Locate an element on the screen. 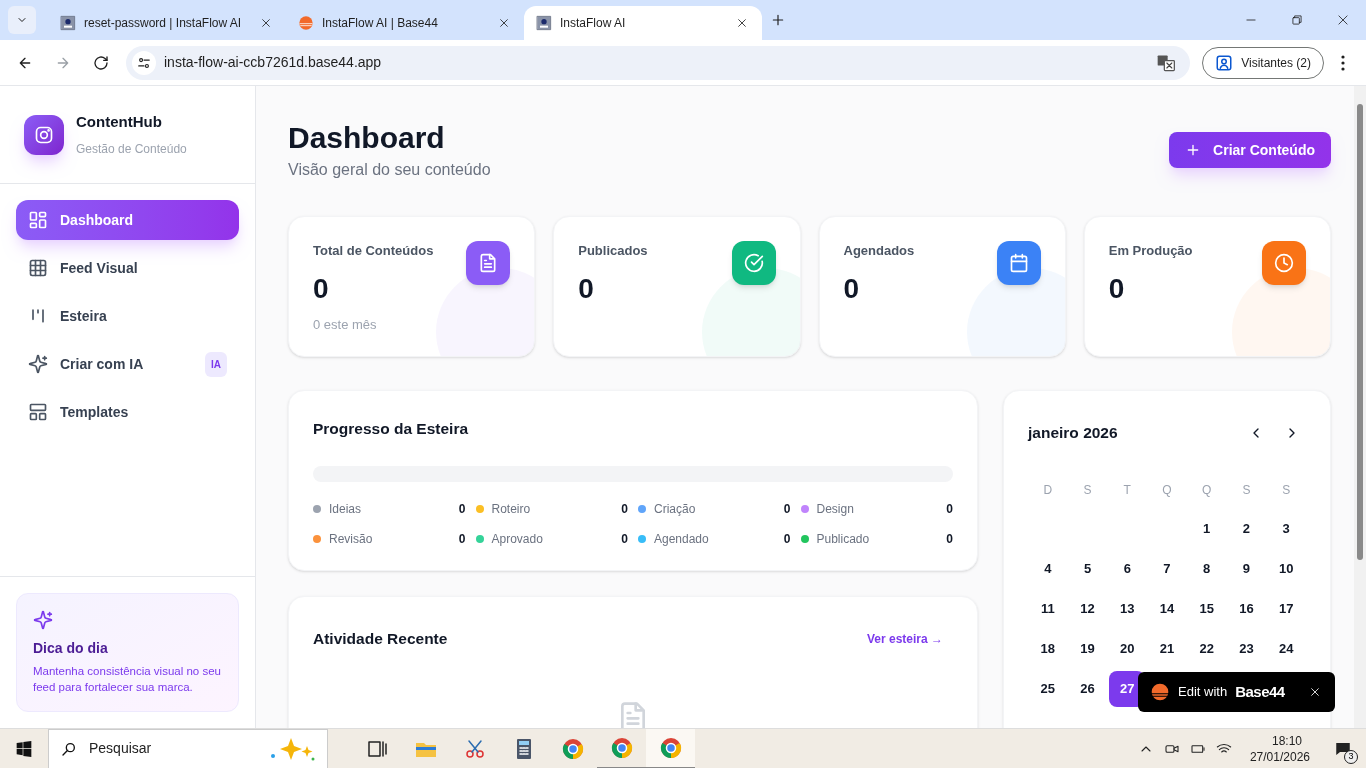 Image resolution: width=1366 pixels, height=768 pixels. address-bar: insta-flow-ai-ccb7261d.base44.app is located at coordinates (658, 62).